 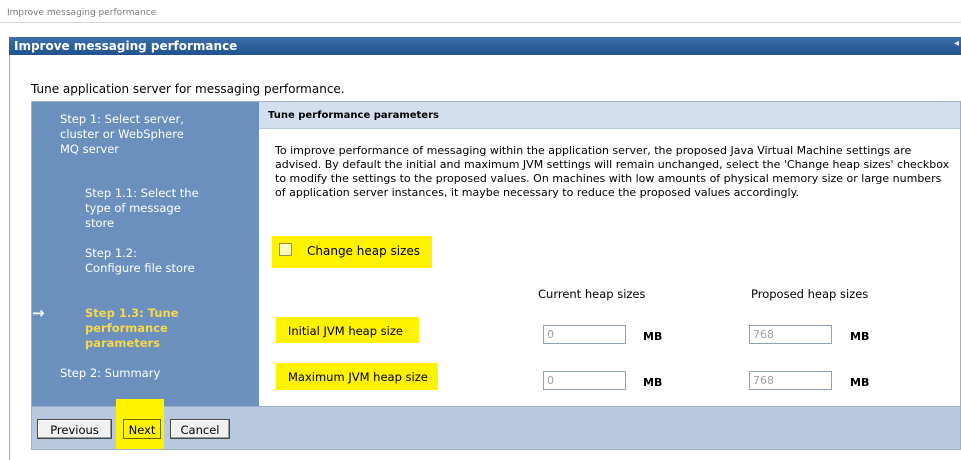 I want to click on maximum-current-unit: MB, so click(x=653, y=382).